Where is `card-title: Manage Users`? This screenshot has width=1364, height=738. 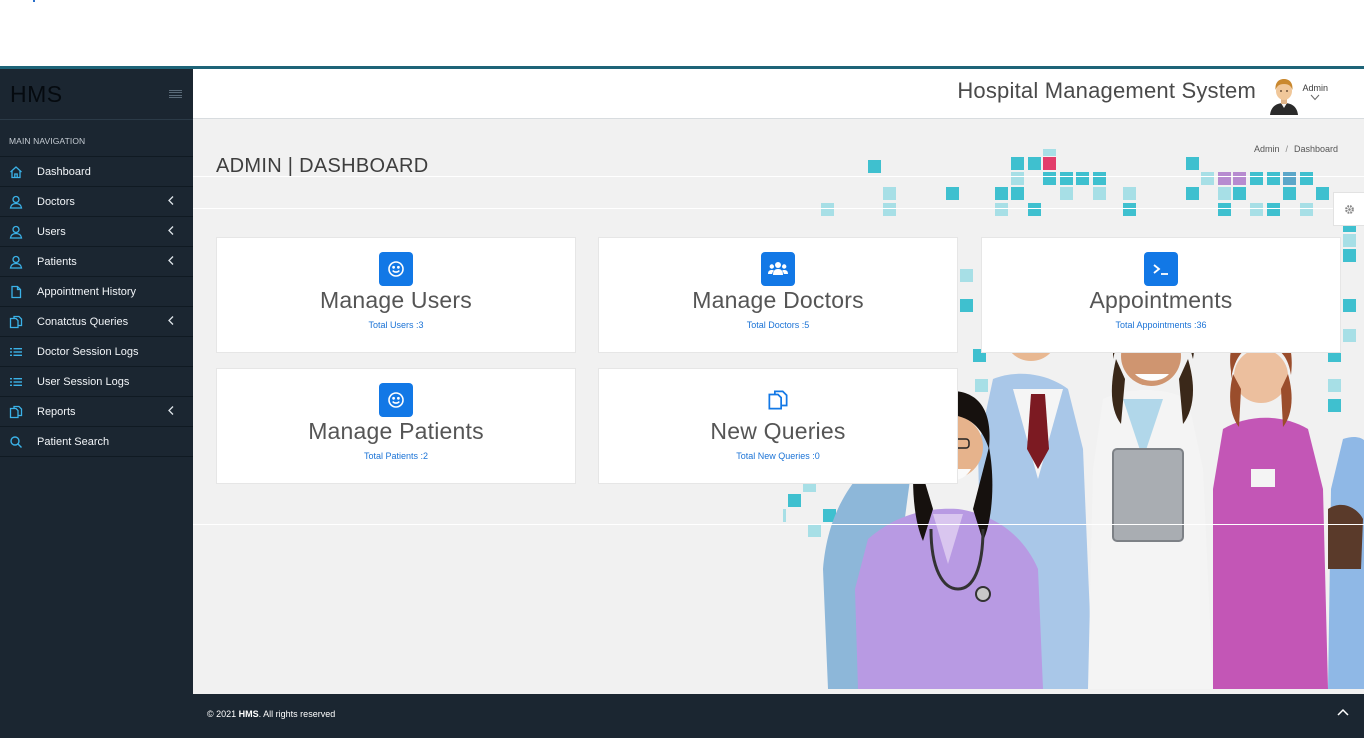 card-title: Manage Users is located at coordinates (396, 300).